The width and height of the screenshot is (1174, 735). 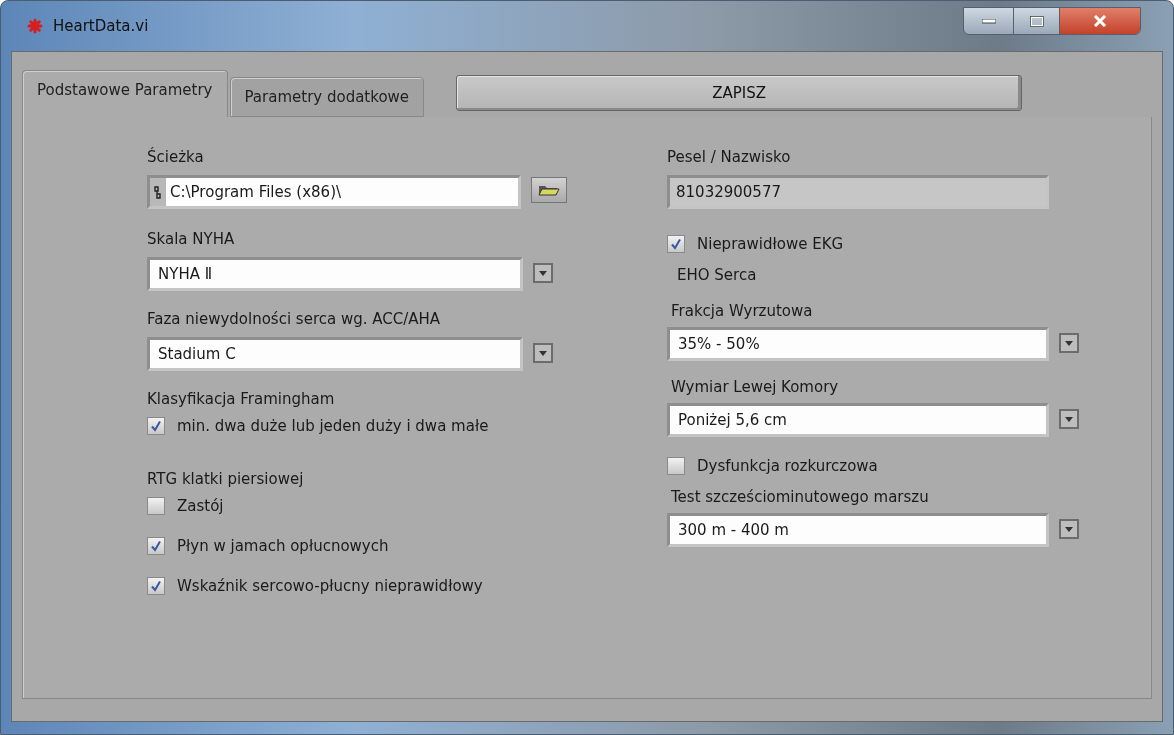 I want to click on save-button: ZAPISZ, so click(x=739, y=93).